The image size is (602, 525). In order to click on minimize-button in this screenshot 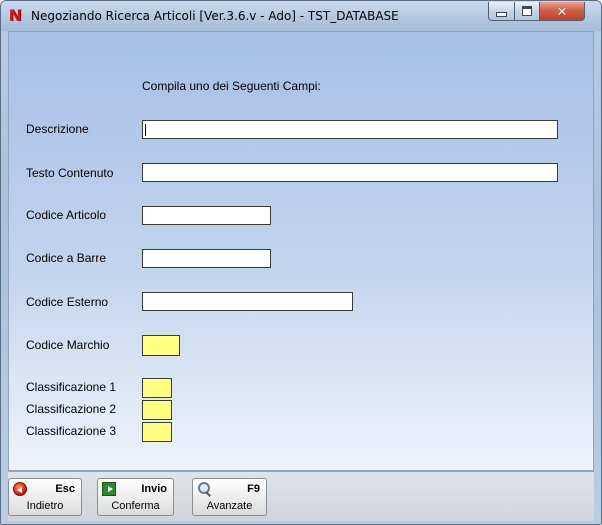, I will do `click(501, 11)`.